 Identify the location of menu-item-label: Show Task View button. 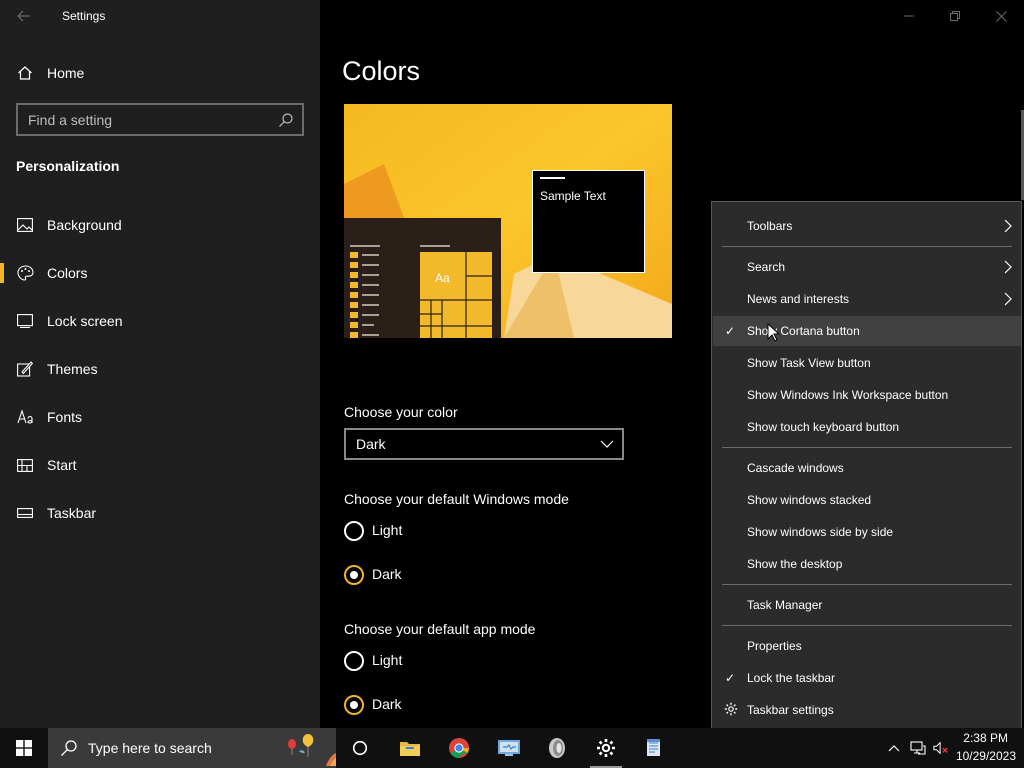
(809, 363).